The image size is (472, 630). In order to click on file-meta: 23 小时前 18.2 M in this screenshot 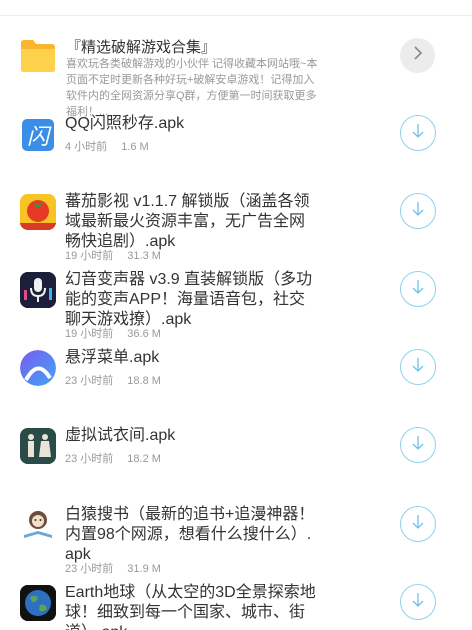, I will do `click(113, 458)`.